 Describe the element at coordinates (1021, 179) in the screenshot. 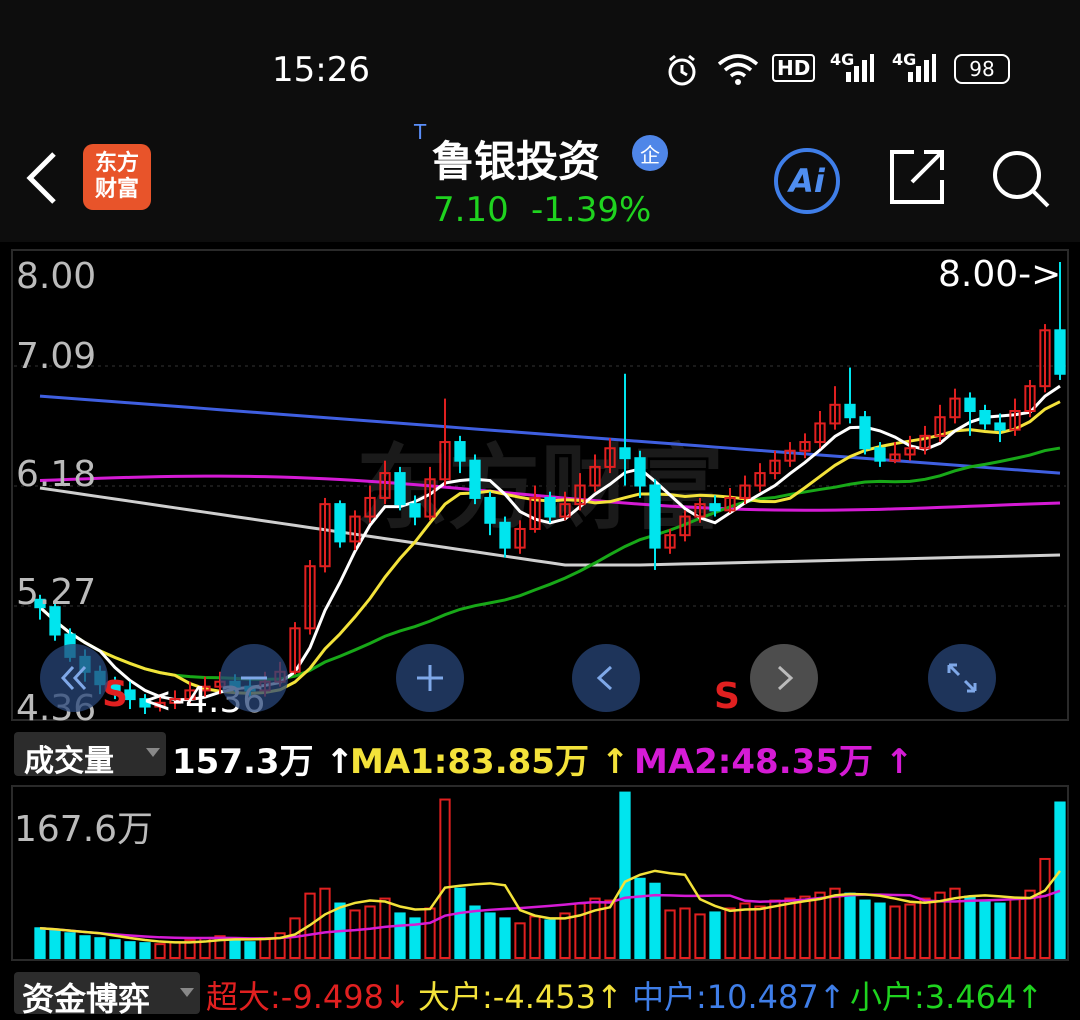

I see `search-icon` at that location.